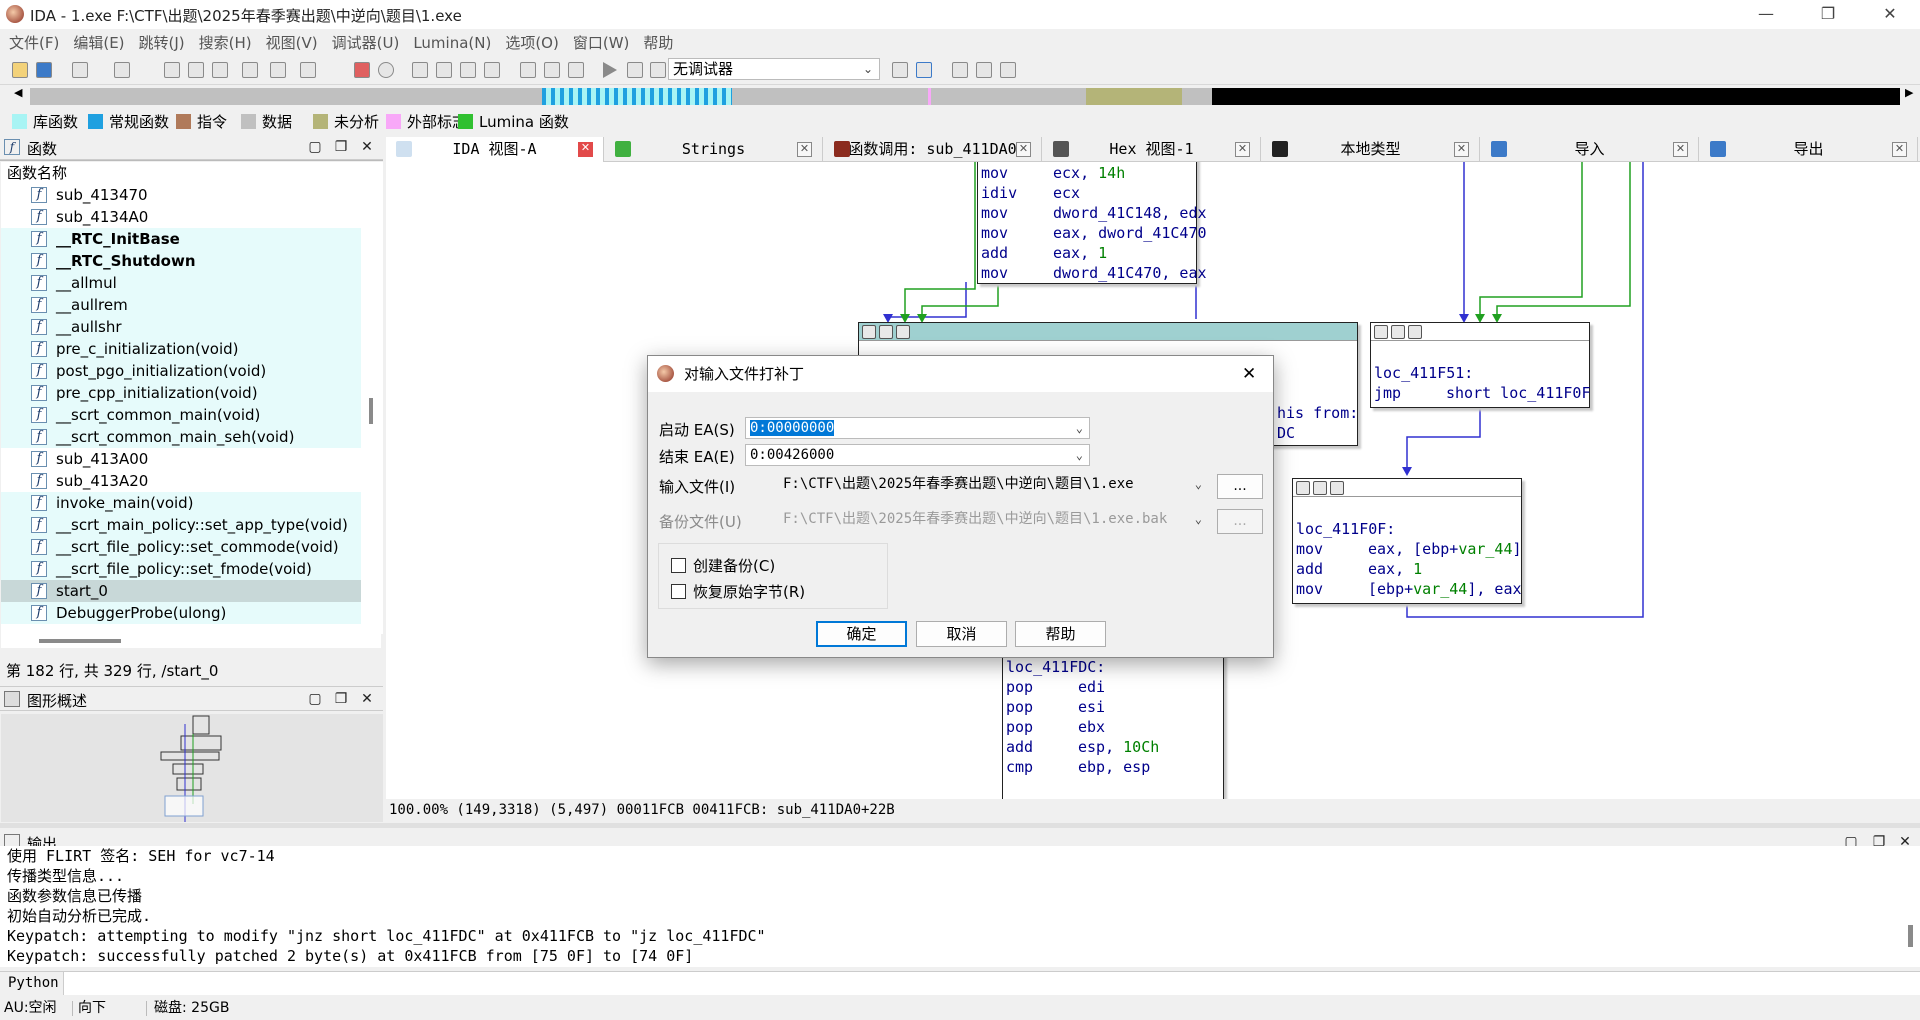  What do you see at coordinates (444, 70) in the screenshot?
I see `data-icon` at bounding box center [444, 70].